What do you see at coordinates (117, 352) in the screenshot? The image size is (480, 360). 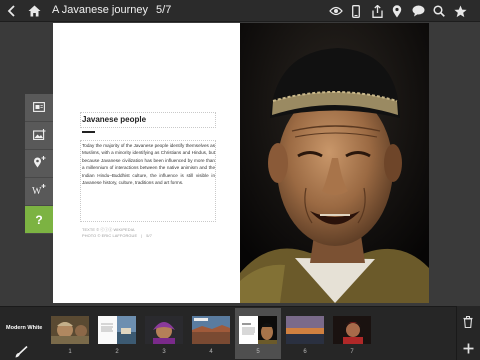 I see `thumbnail-number: 2` at bounding box center [117, 352].